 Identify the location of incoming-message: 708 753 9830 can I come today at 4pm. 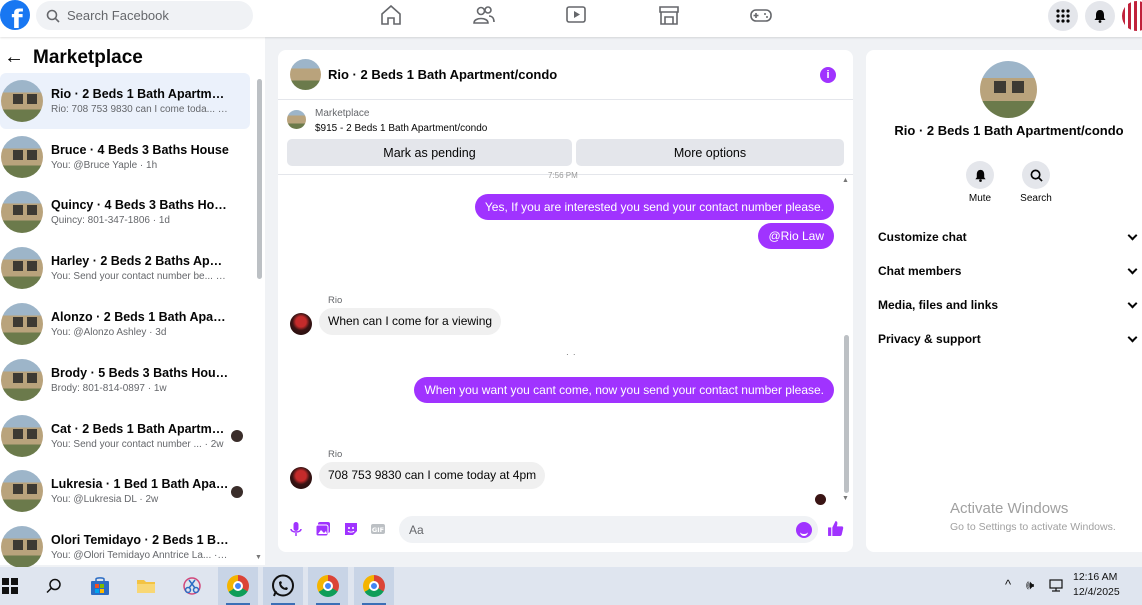
(432, 475).